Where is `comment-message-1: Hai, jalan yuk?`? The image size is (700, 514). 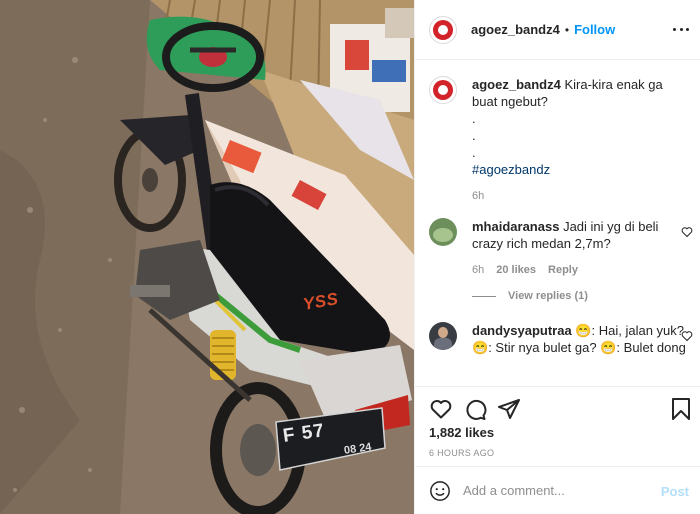
comment-message-1: Hai, jalan yuk? is located at coordinates (641, 330).